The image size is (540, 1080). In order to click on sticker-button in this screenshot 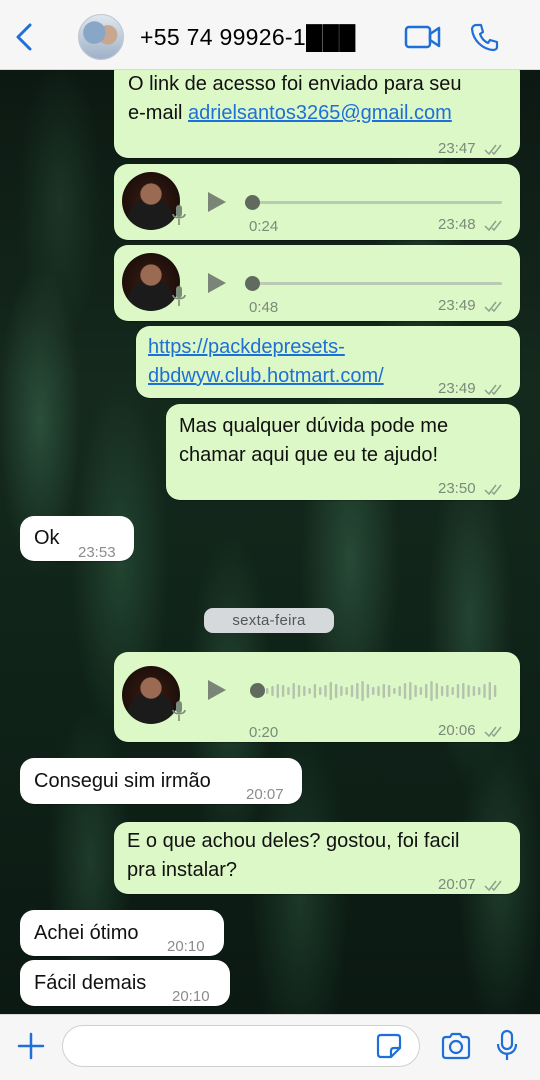, I will do `click(389, 1046)`.